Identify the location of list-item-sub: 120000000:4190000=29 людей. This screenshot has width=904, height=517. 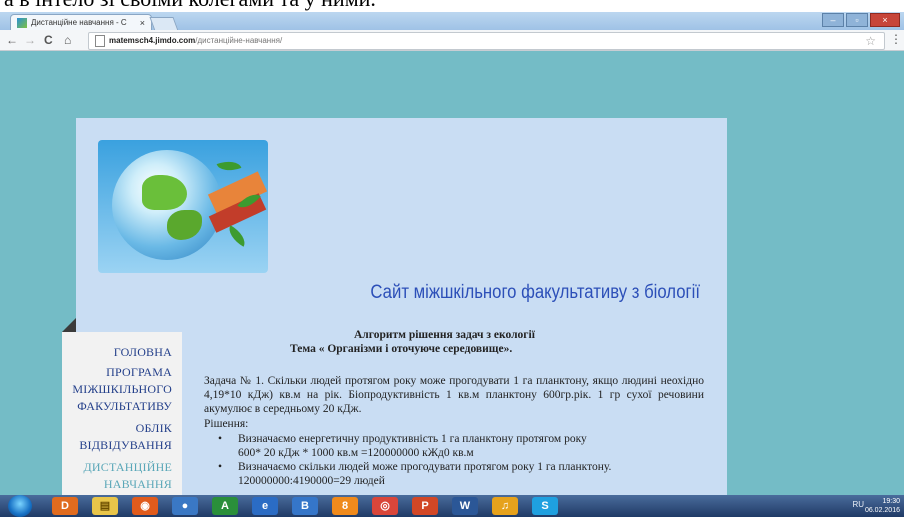
(311, 481).